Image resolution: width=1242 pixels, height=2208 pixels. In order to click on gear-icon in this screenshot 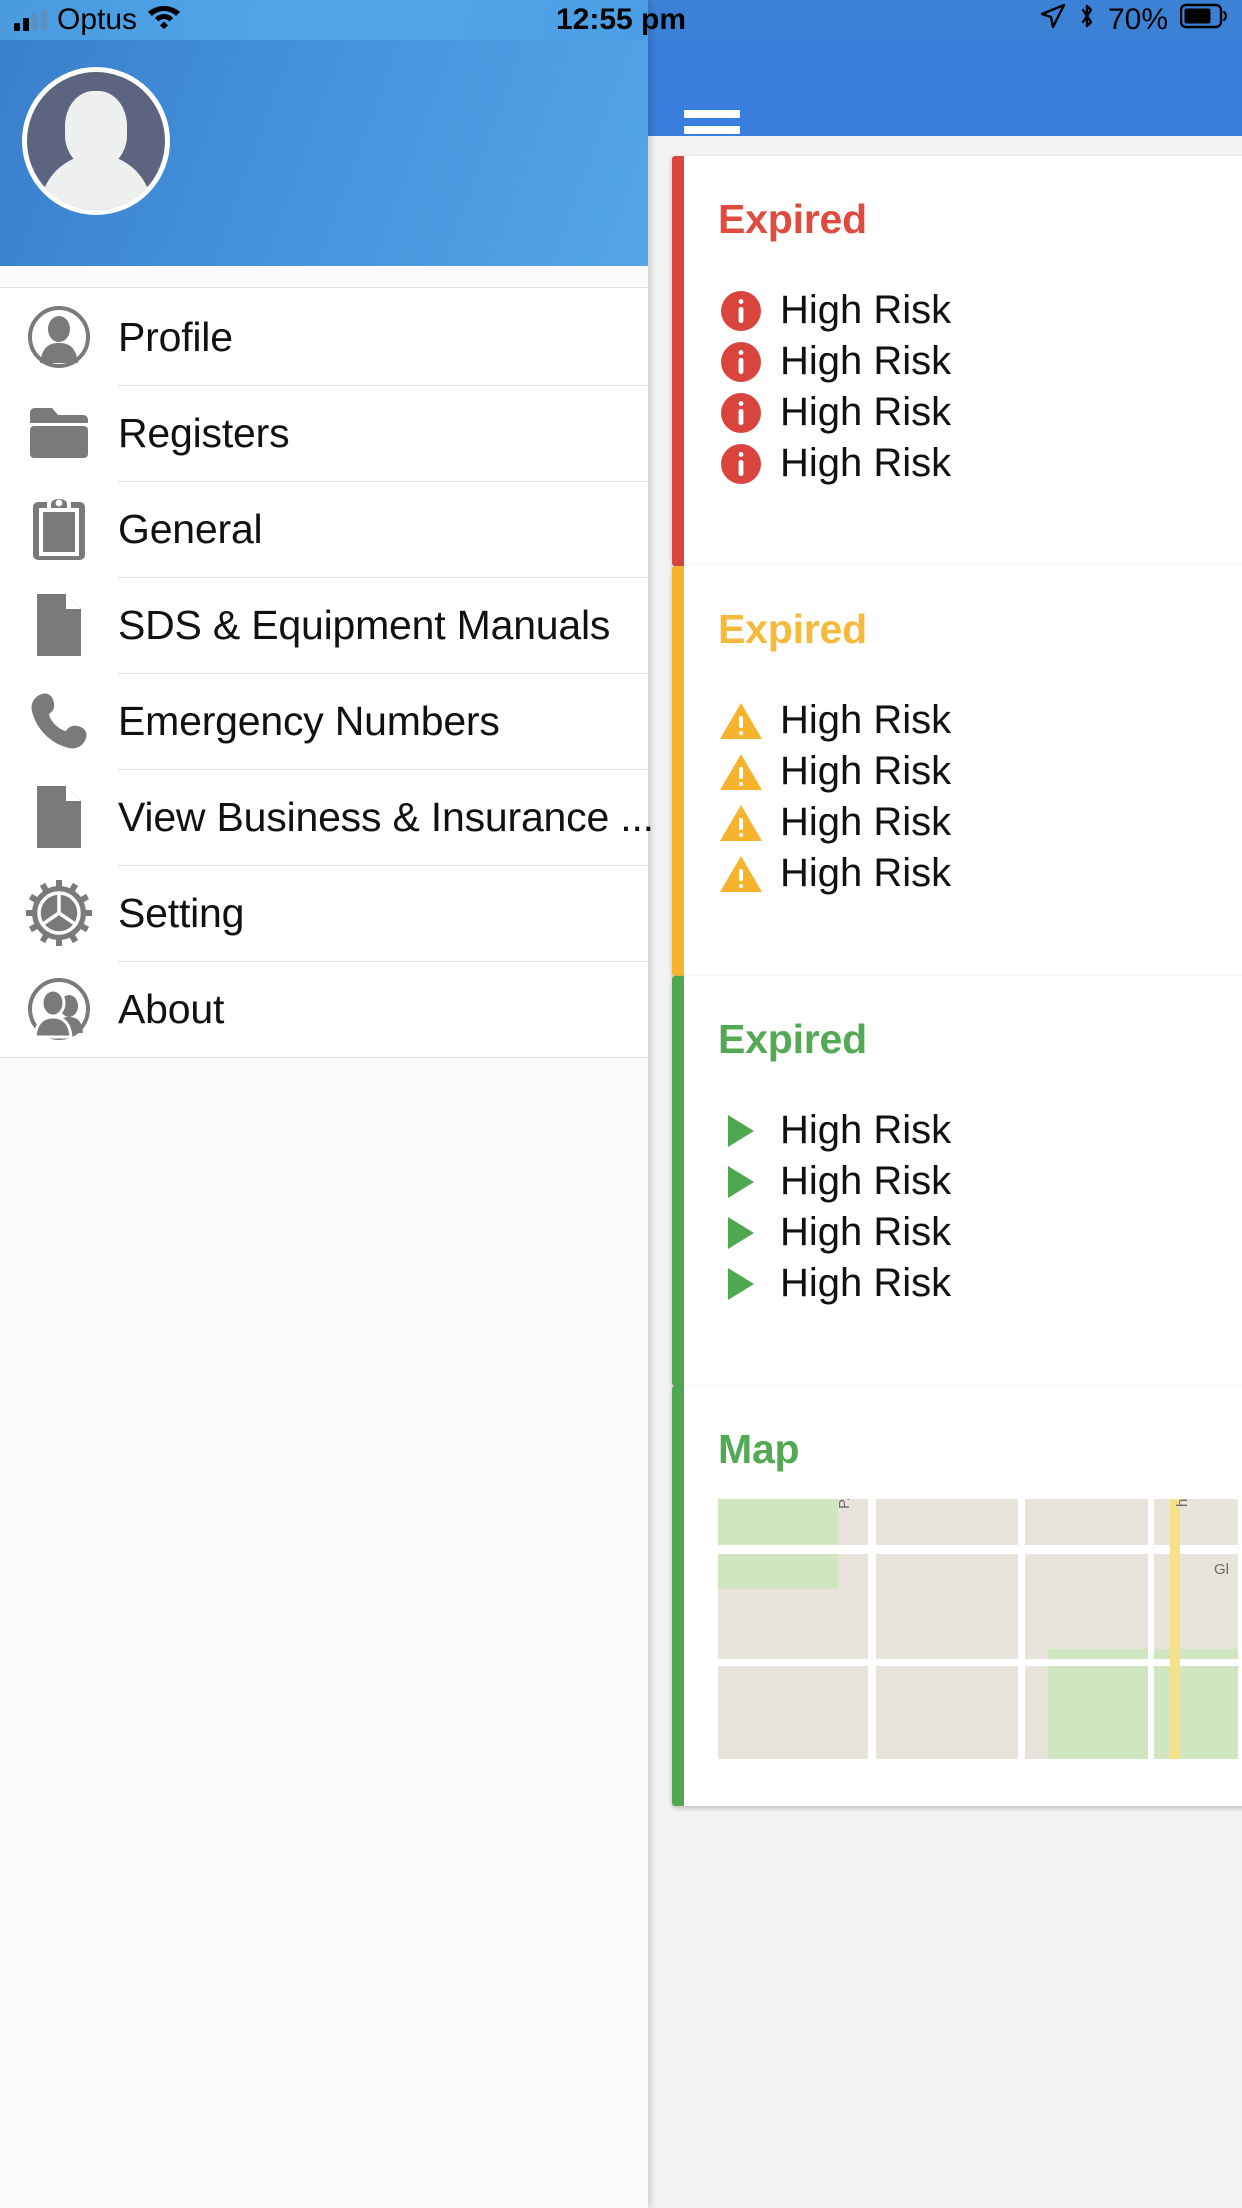, I will do `click(59, 913)`.